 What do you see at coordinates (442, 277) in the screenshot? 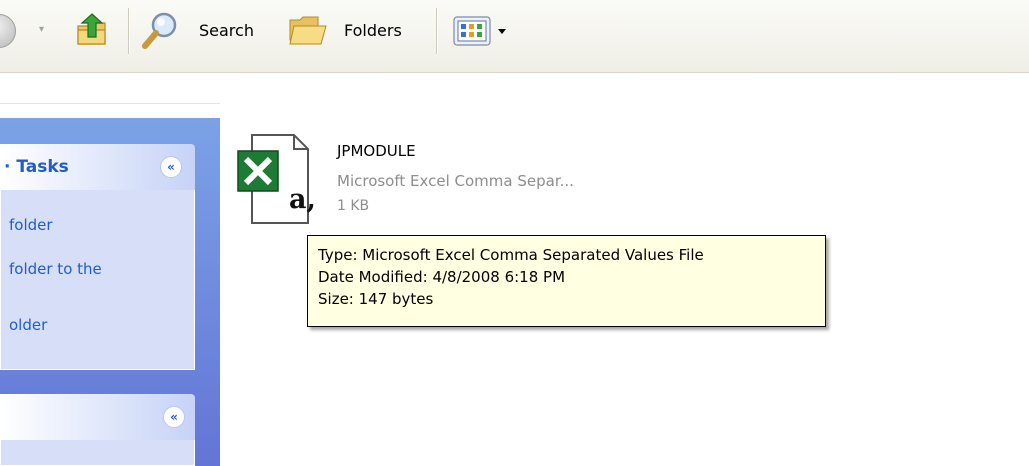
I see `tooltip-date-modified: Date Modified: 4/8/2008 6:18 PM` at bounding box center [442, 277].